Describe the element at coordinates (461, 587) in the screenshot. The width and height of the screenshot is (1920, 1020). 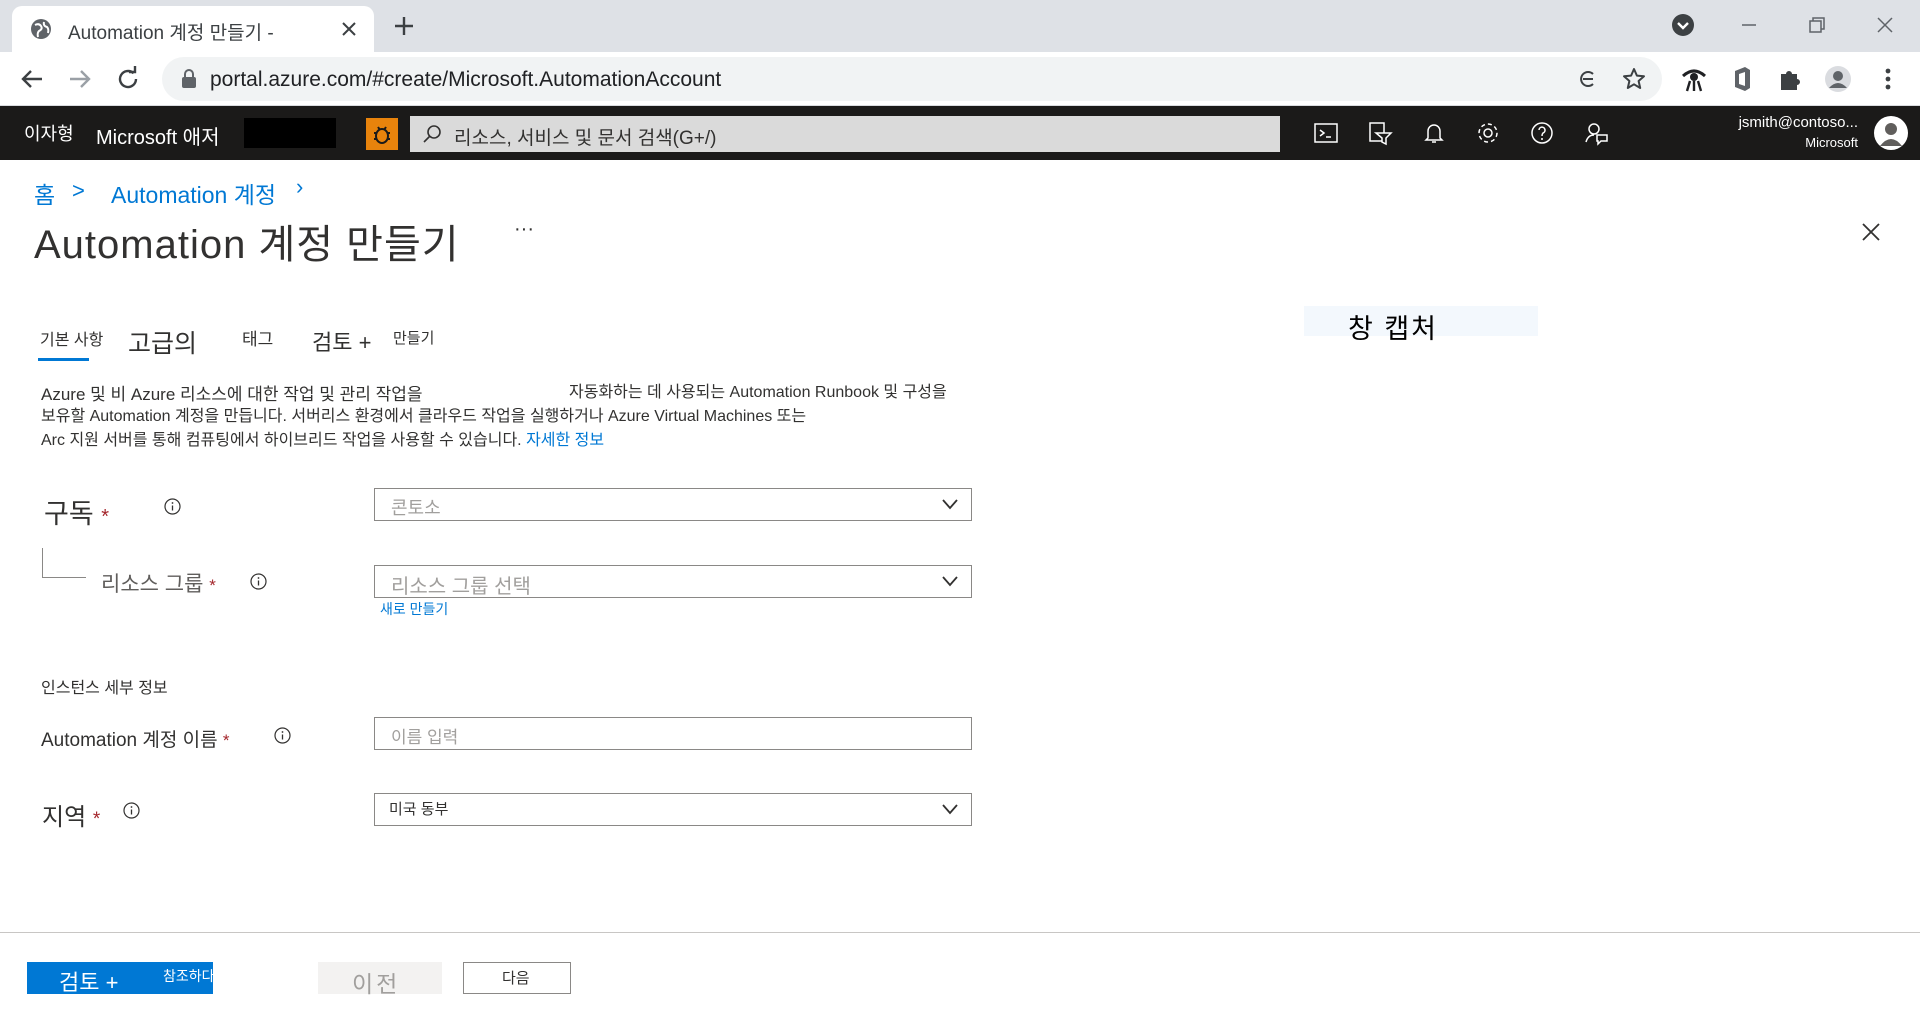
I see `resource-group-placeholder: 리소스 그룹 선택` at that location.